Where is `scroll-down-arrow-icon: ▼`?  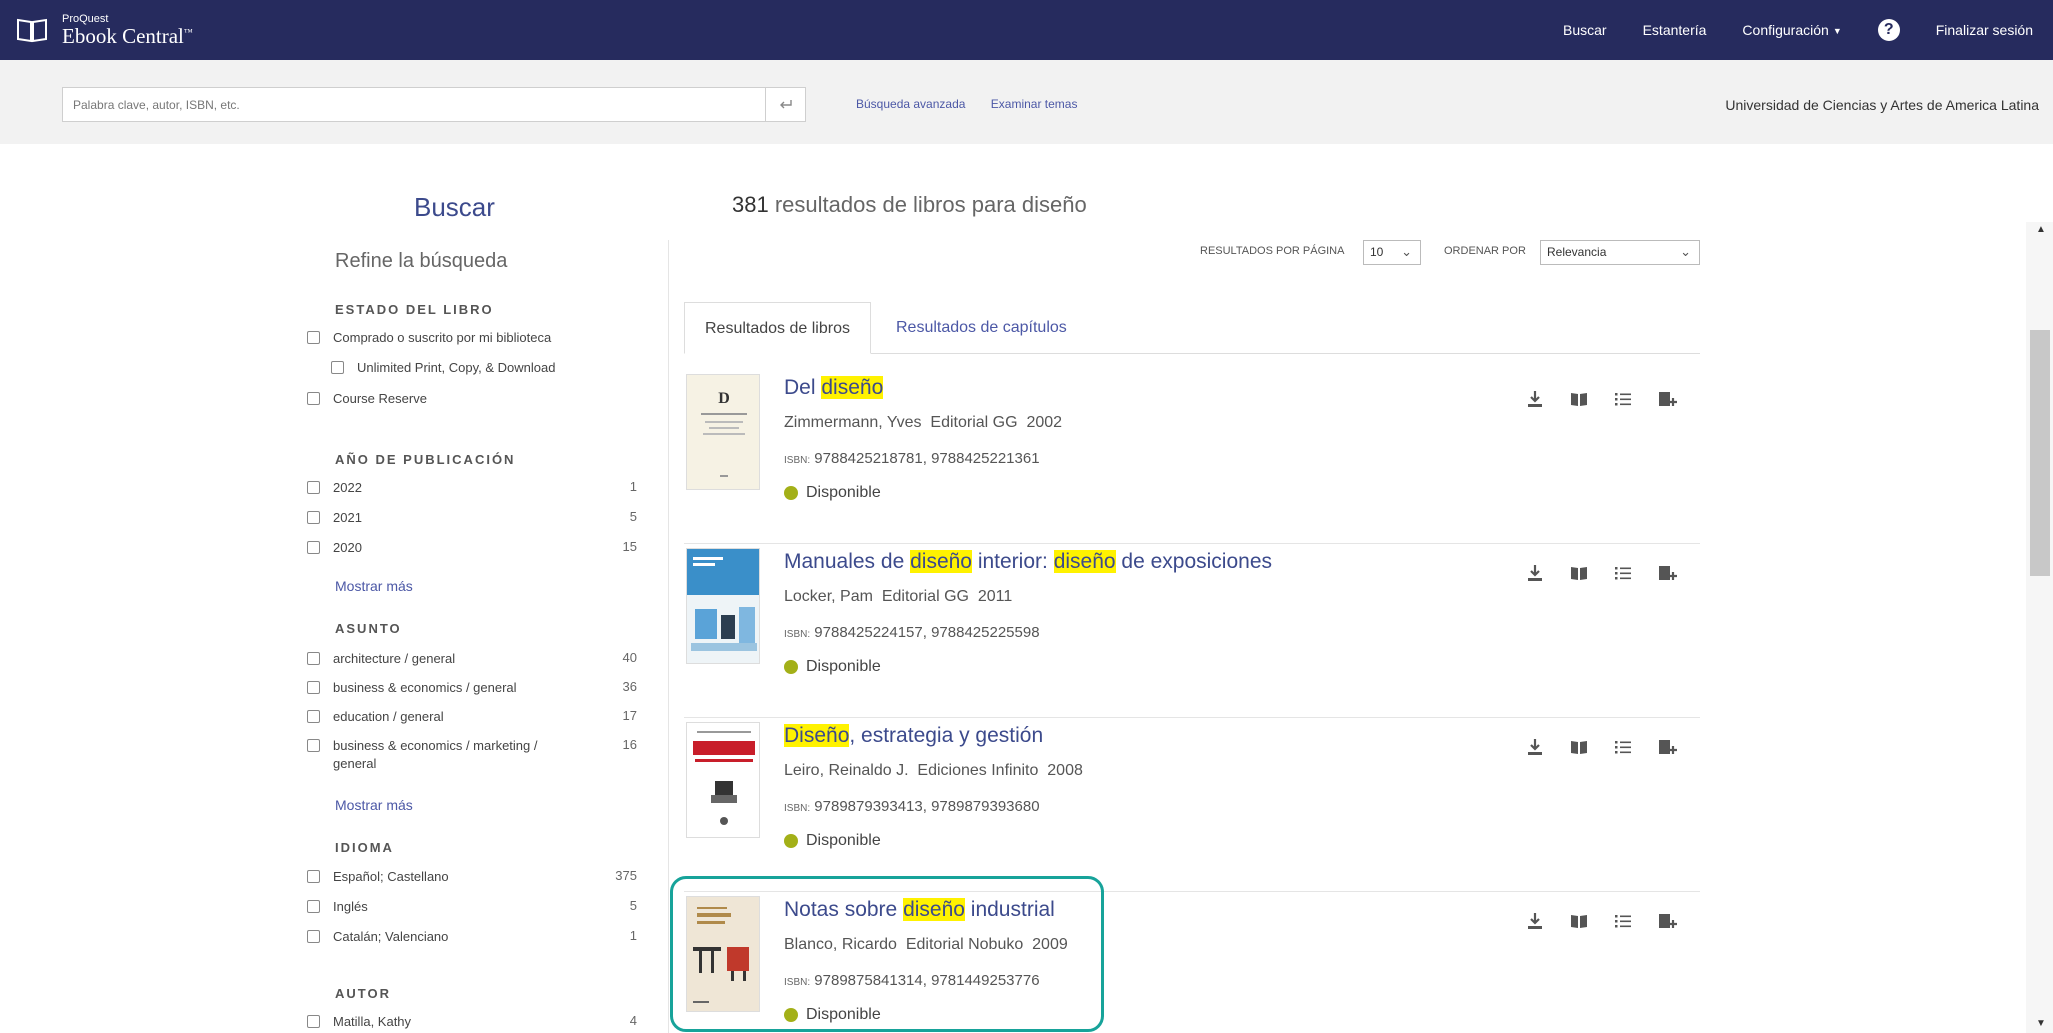 scroll-down-arrow-icon: ▼ is located at coordinates (2041, 1023).